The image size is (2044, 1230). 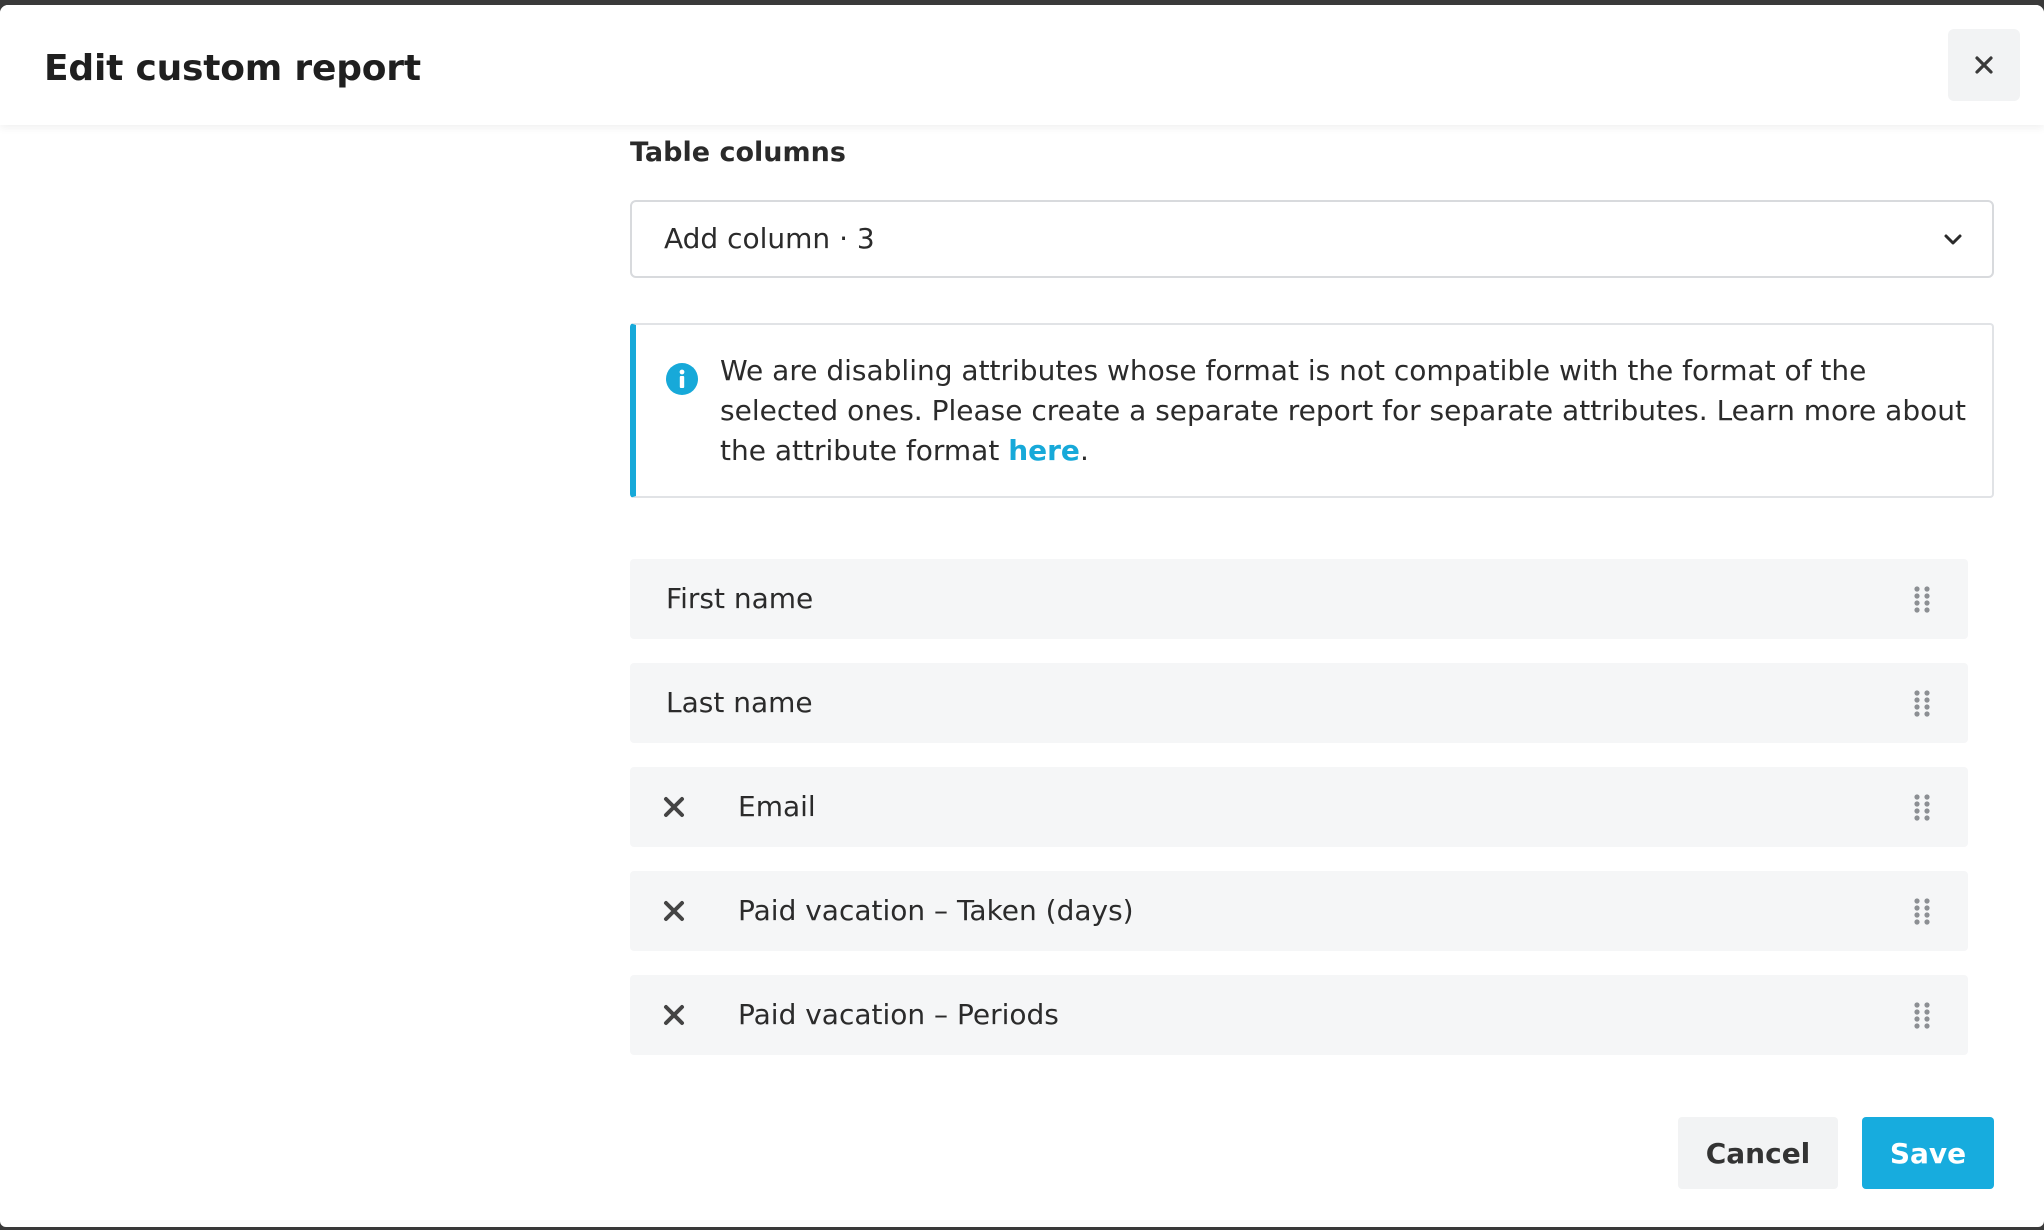 What do you see at coordinates (769, 238) in the screenshot?
I see `add-column-select-value: Add column · 3` at bounding box center [769, 238].